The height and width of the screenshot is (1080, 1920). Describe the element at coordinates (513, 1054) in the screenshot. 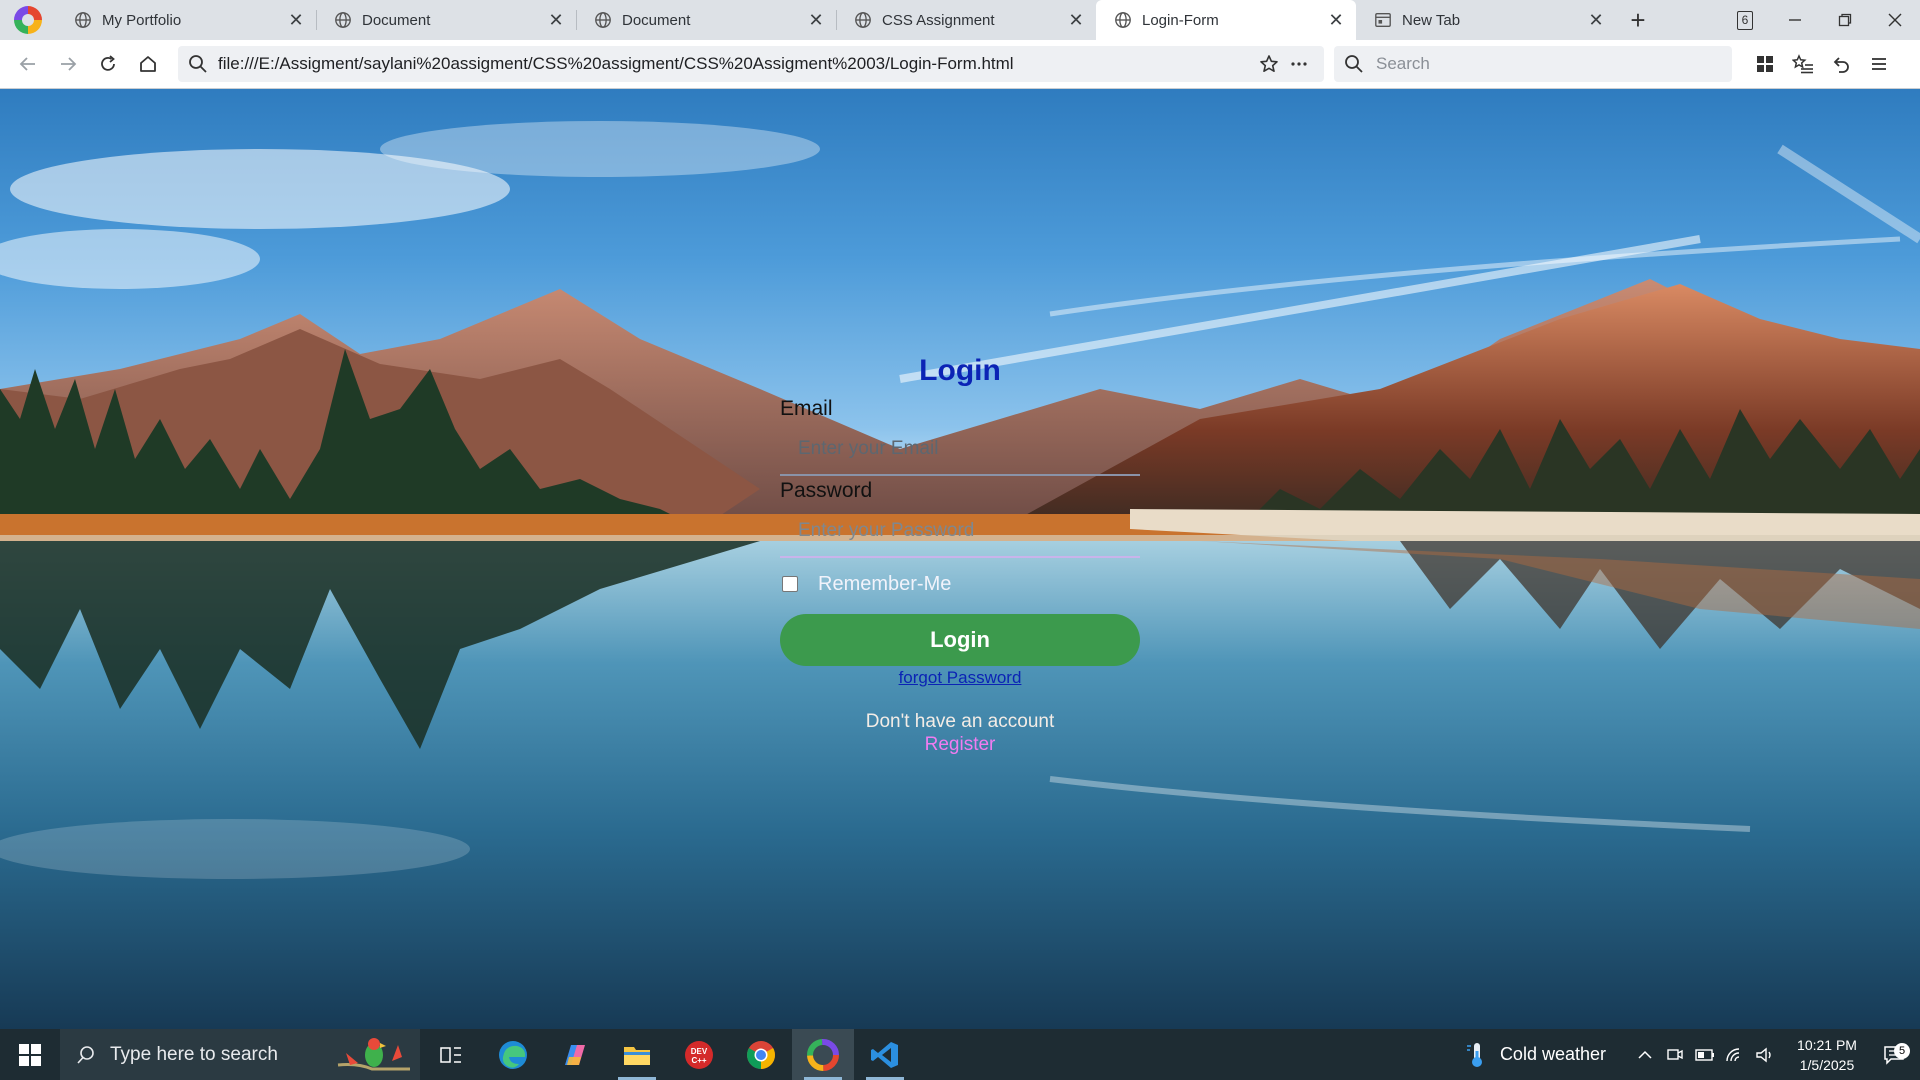

I see `taskbar-edge` at that location.